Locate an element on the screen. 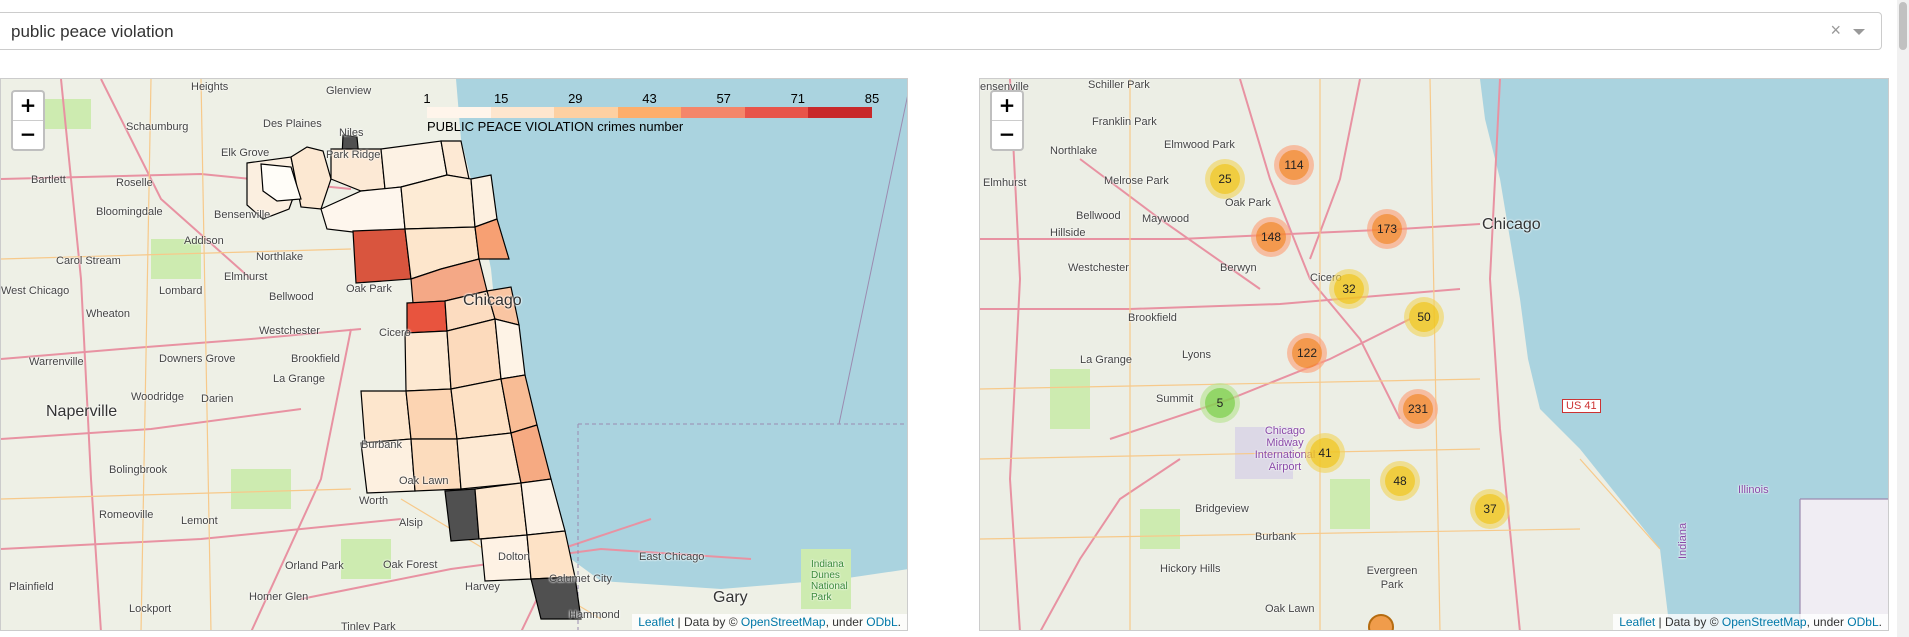 The width and height of the screenshot is (1909, 637). place-label: Westchester is located at coordinates (1098, 268).